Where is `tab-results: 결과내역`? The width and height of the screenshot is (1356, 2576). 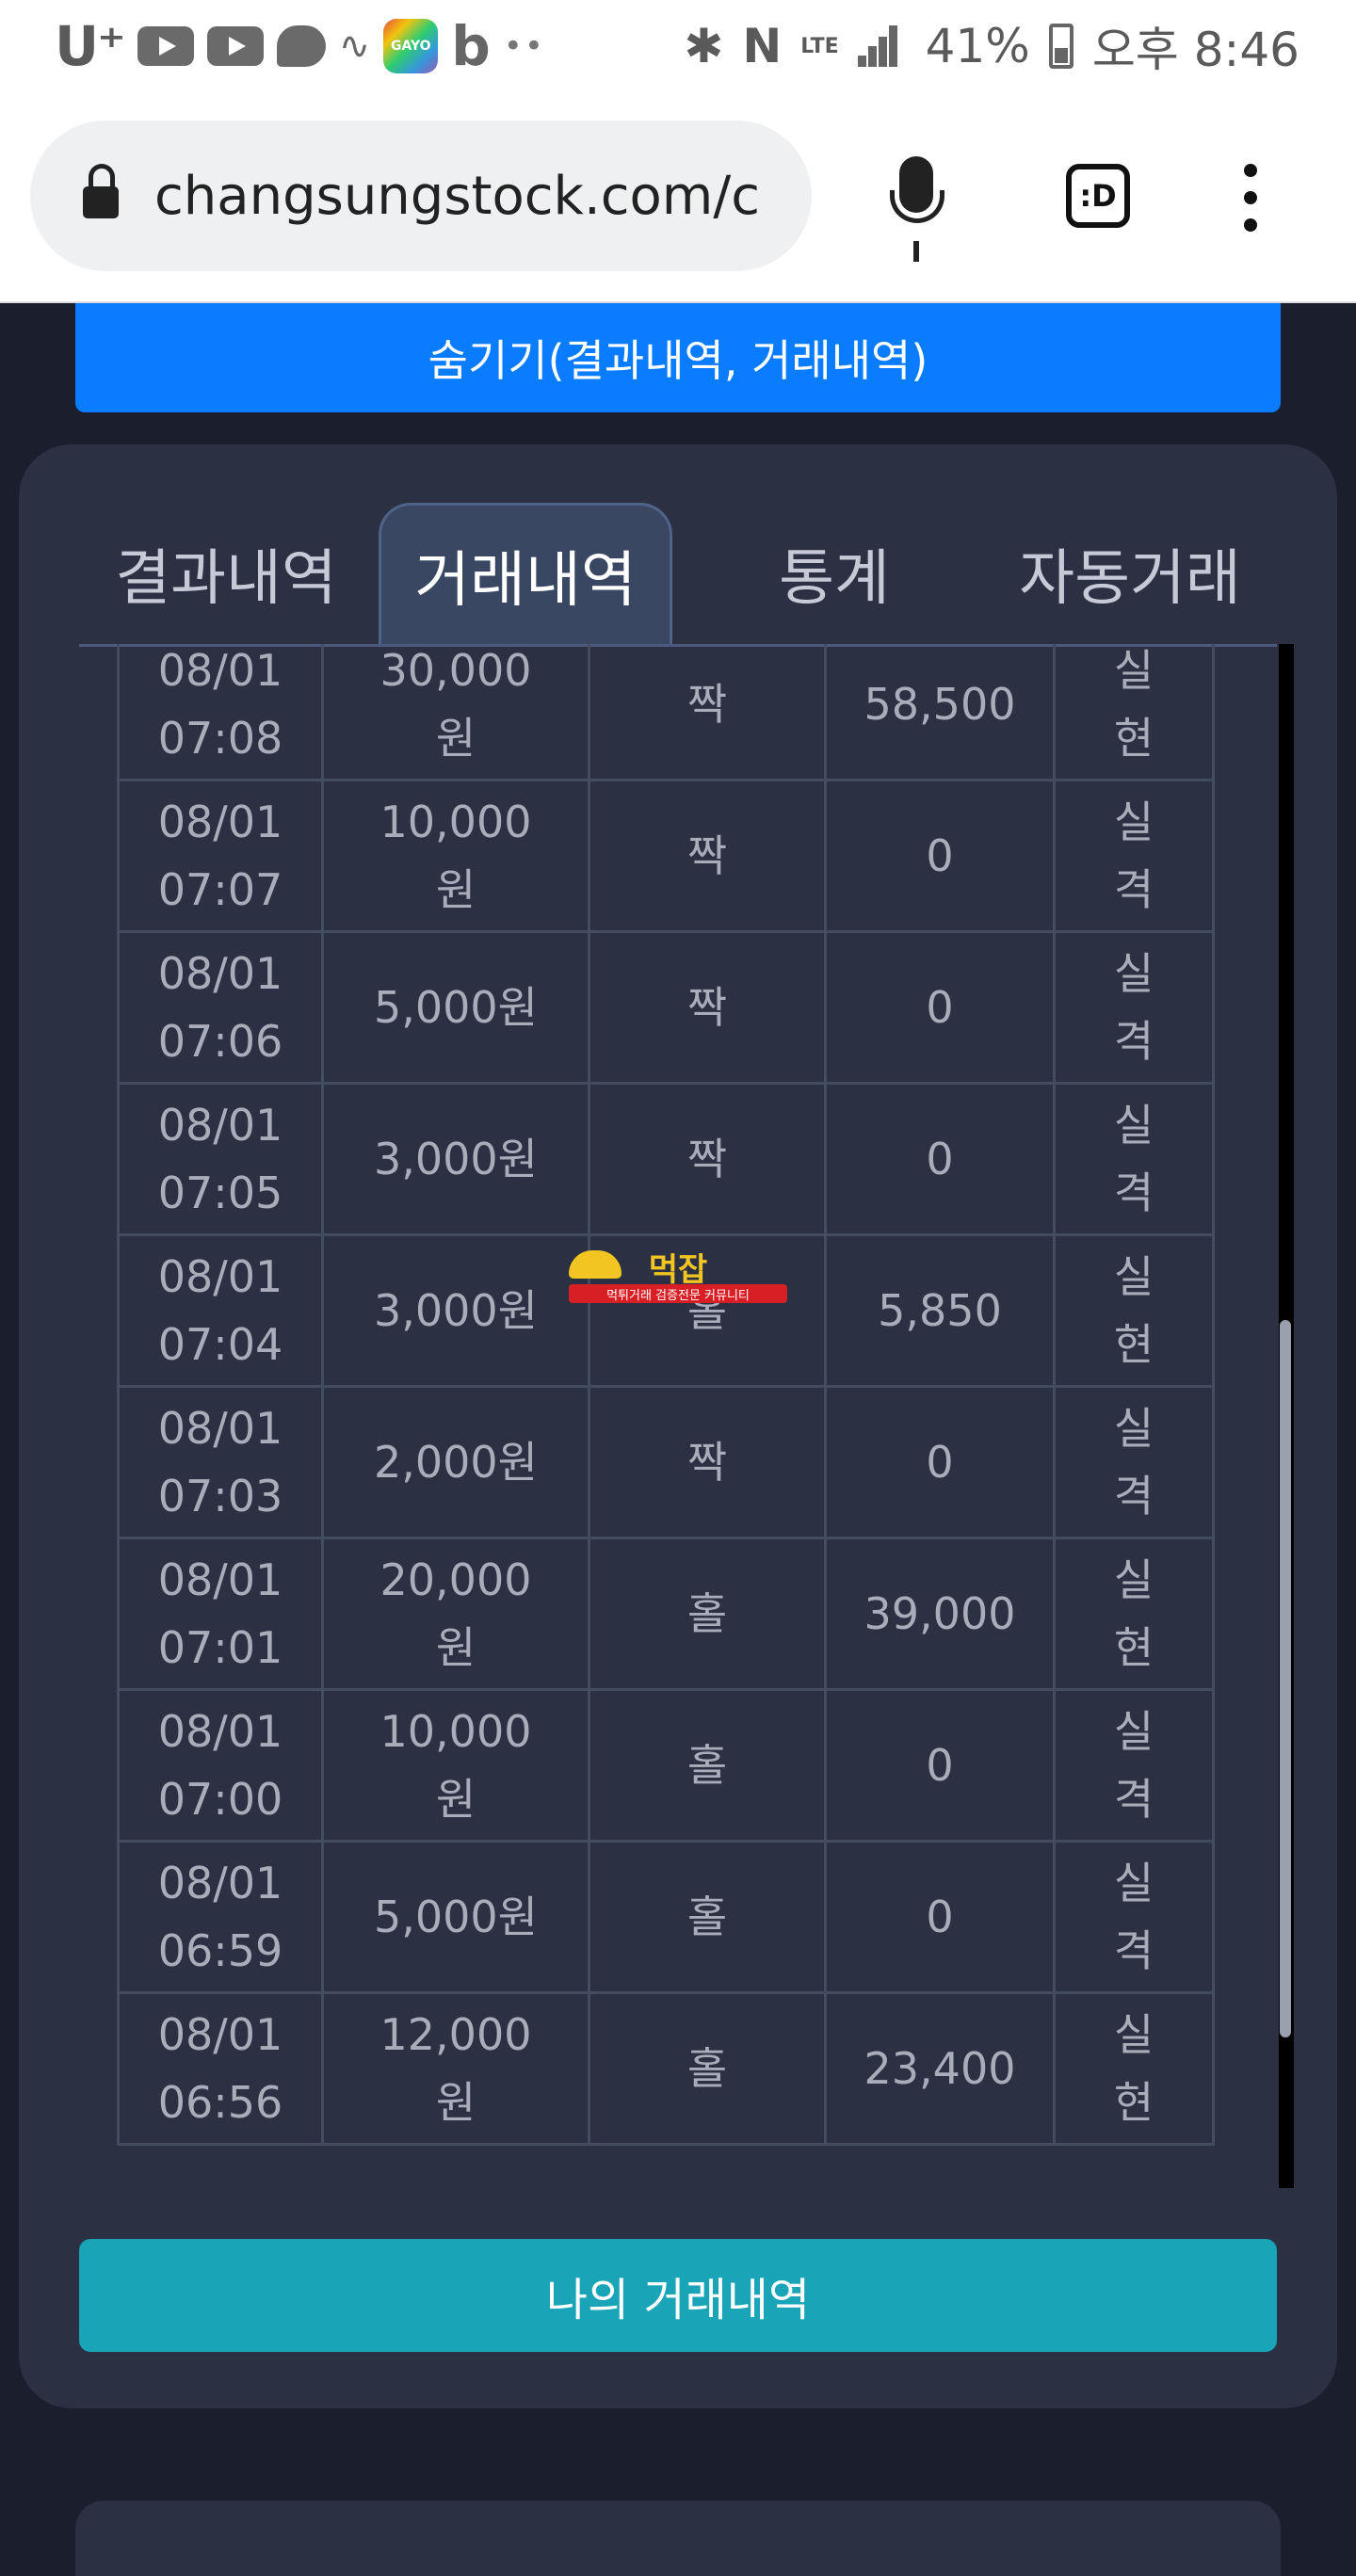 tab-results: 결과내역 is located at coordinates (226, 573).